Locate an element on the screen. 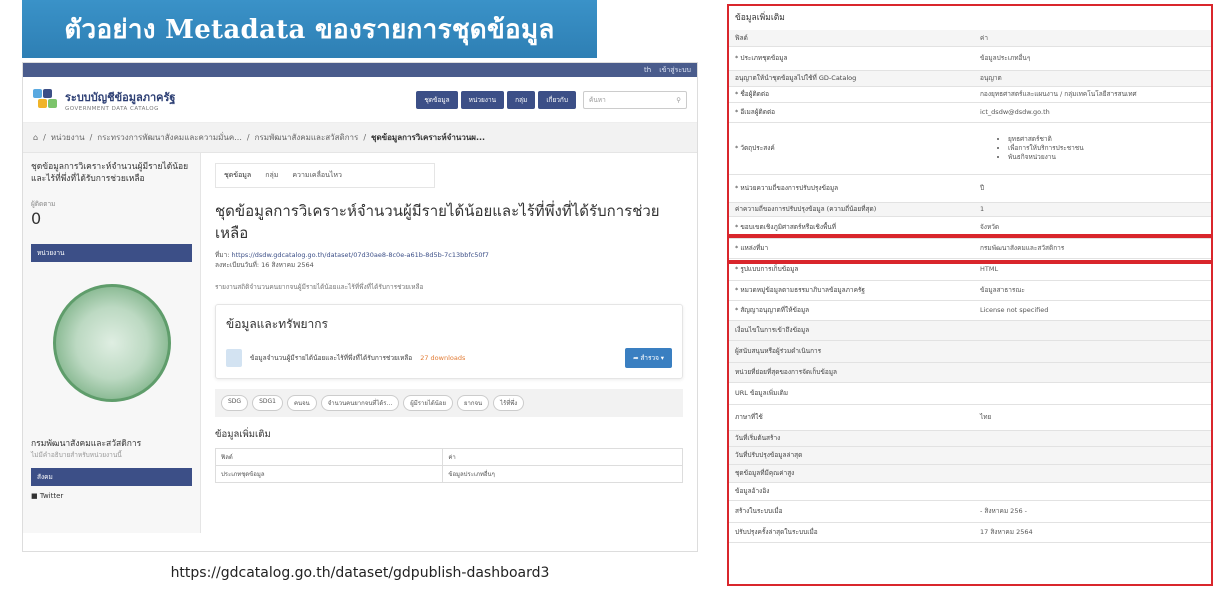 The width and height of the screenshot is (1216, 590). metadata-field-label: * ขอบเขตเชิงภูมิศาสตร์หรือเชิงพื้นที่ is located at coordinates (849, 227).